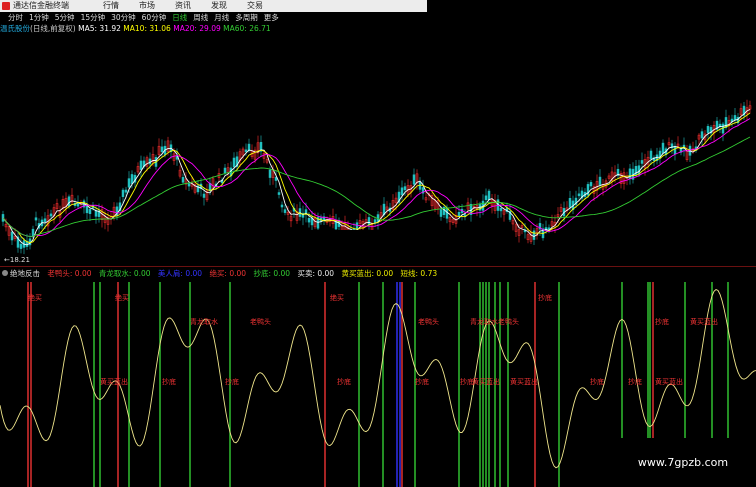 This screenshot has width=756, height=487. What do you see at coordinates (247, 28) in the screenshot?
I see `ma60-value: MA60: 26.71` at bounding box center [247, 28].